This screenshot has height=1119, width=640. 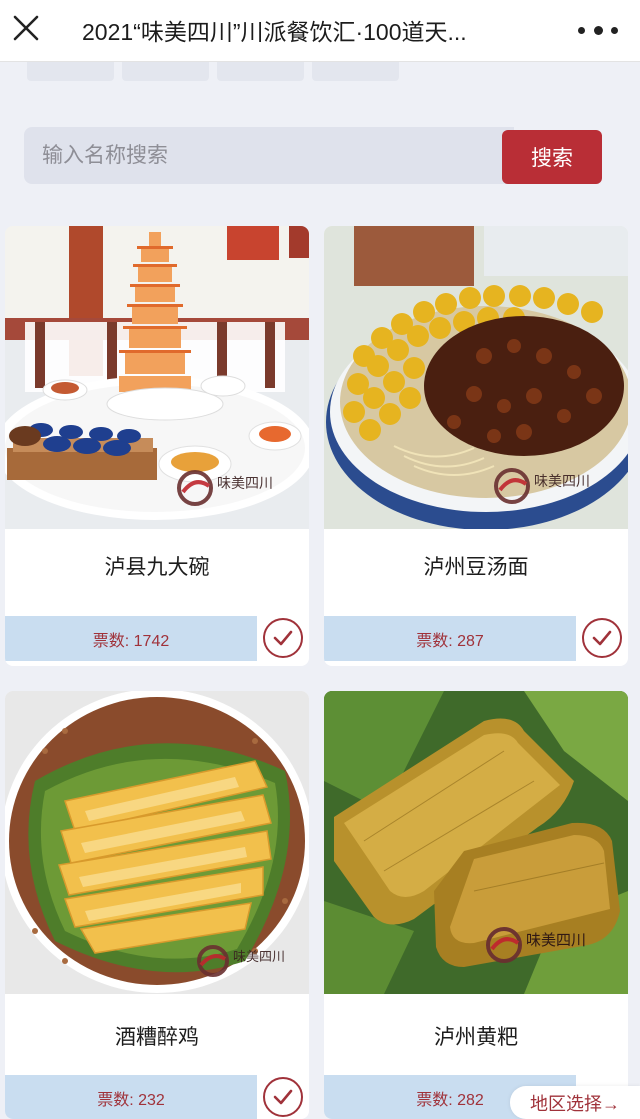 I want to click on dish-name: 酒糟醉鸡, so click(x=157, y=1037).